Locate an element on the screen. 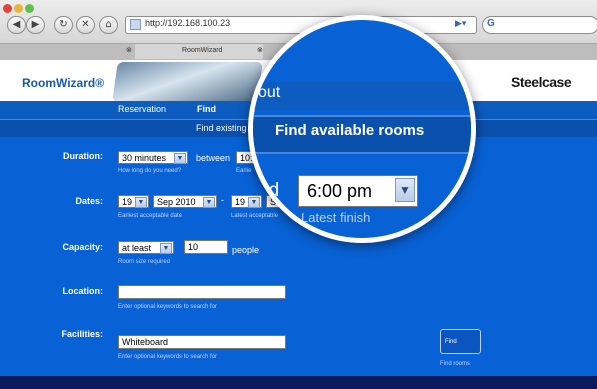 The image size is (597, 389). close-window-icon is located at coordinates (7, 8).